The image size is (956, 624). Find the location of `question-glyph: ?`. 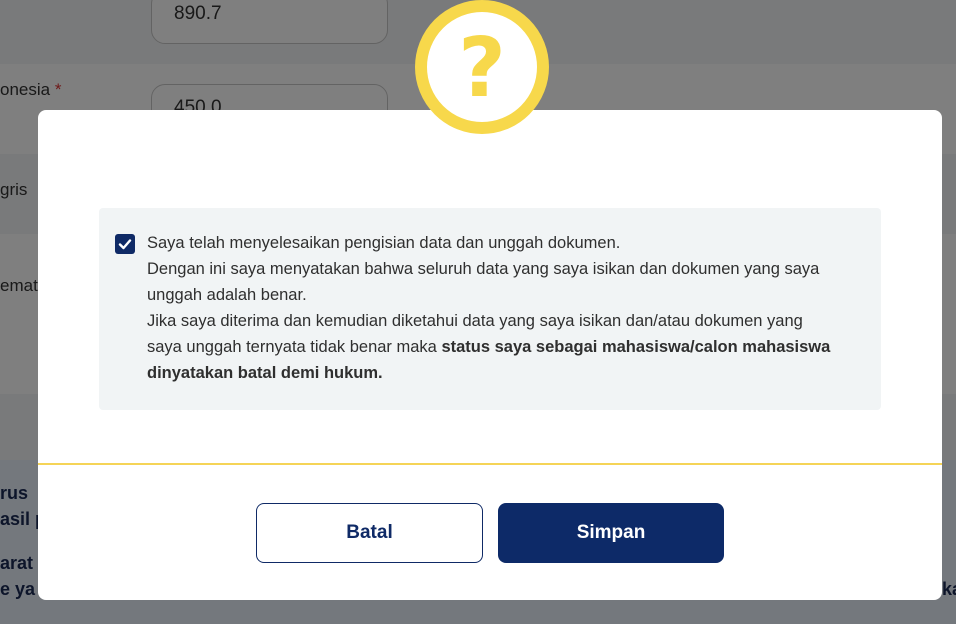

question-glyph: ? is located at coordinates (482, 68).